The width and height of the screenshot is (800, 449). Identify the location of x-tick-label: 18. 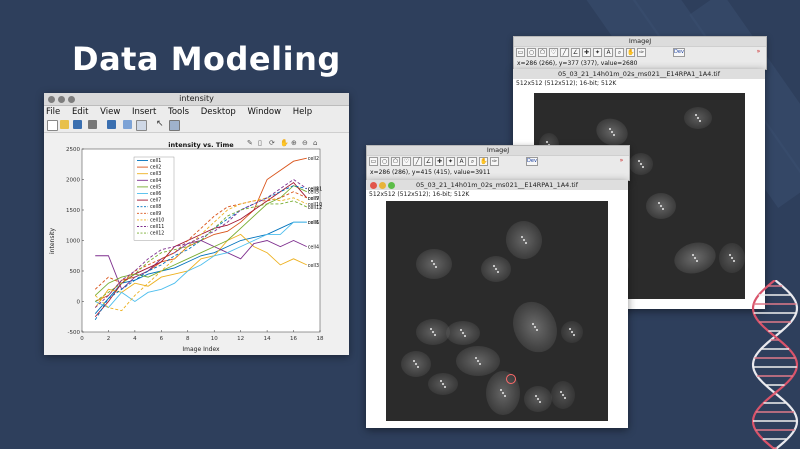
(320, 339).